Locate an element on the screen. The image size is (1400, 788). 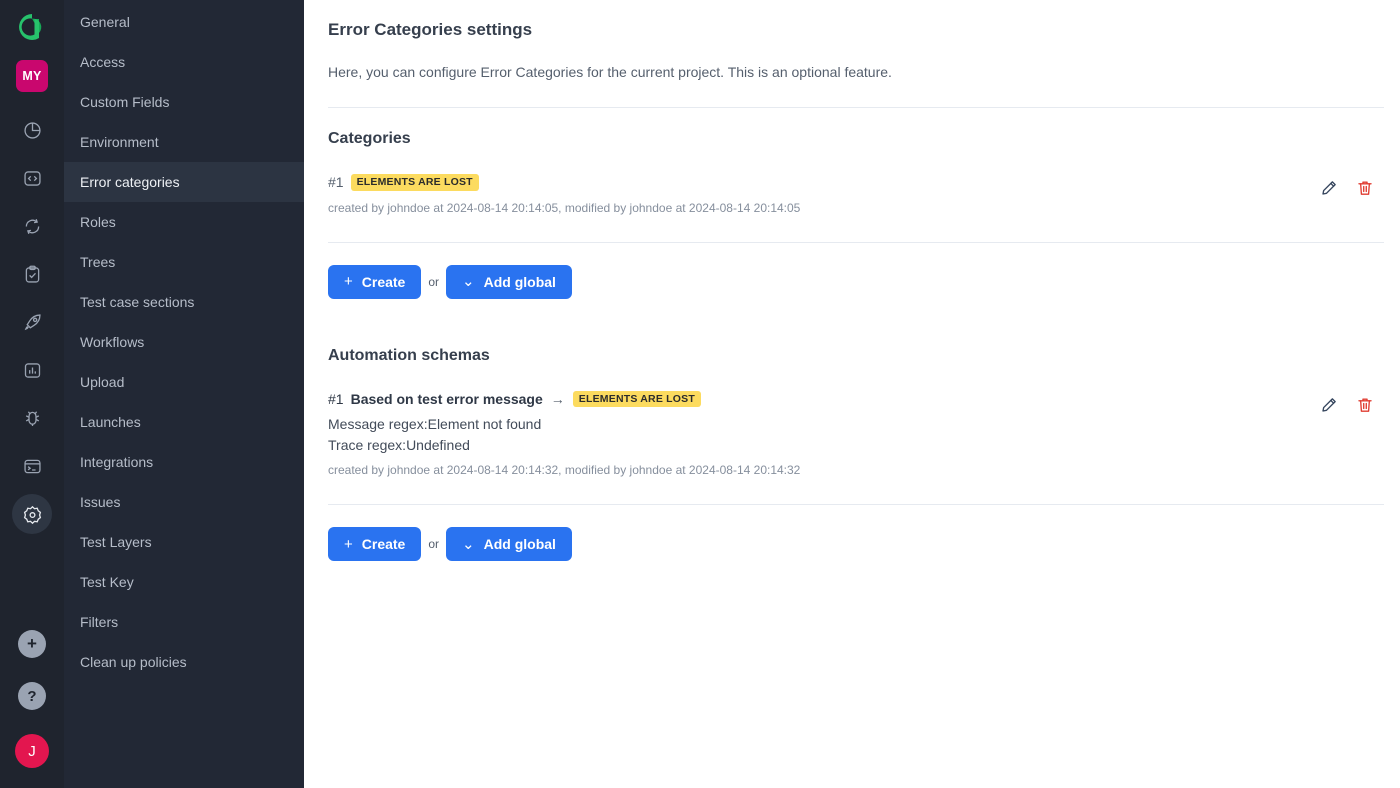
sidebar-item-label: Launches is located at coordinates (110, 422).